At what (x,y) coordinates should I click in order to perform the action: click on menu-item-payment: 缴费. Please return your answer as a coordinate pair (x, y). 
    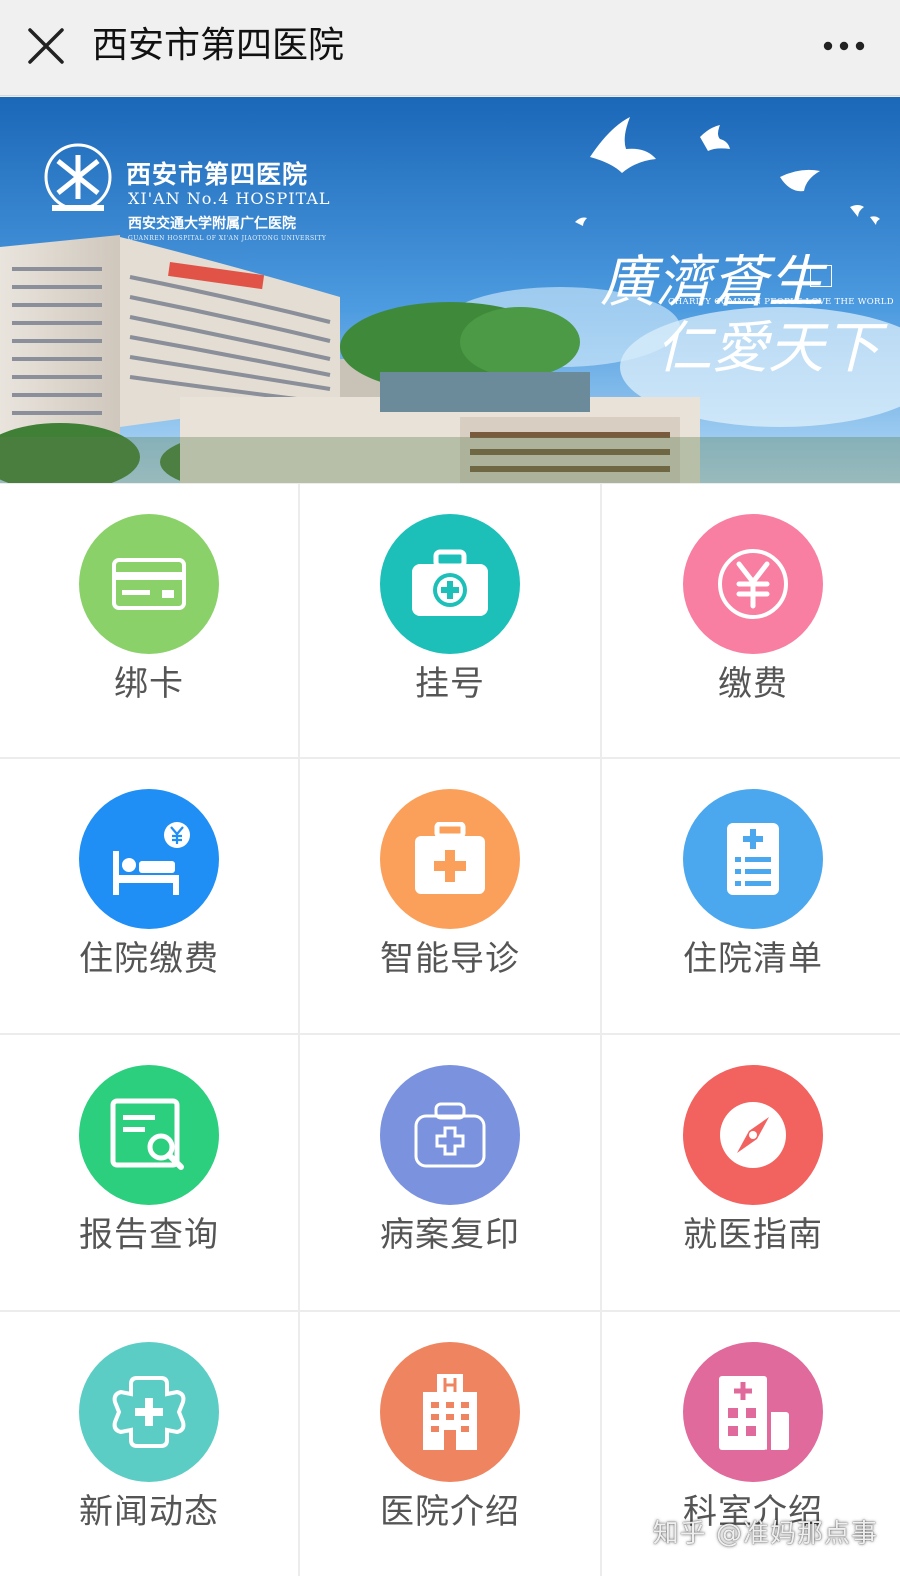
    Looking at the image, I should click on (751, 620).